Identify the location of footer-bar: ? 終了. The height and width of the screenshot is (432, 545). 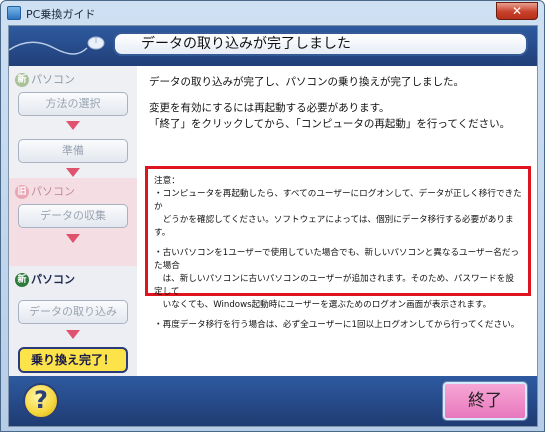
(273, 401).